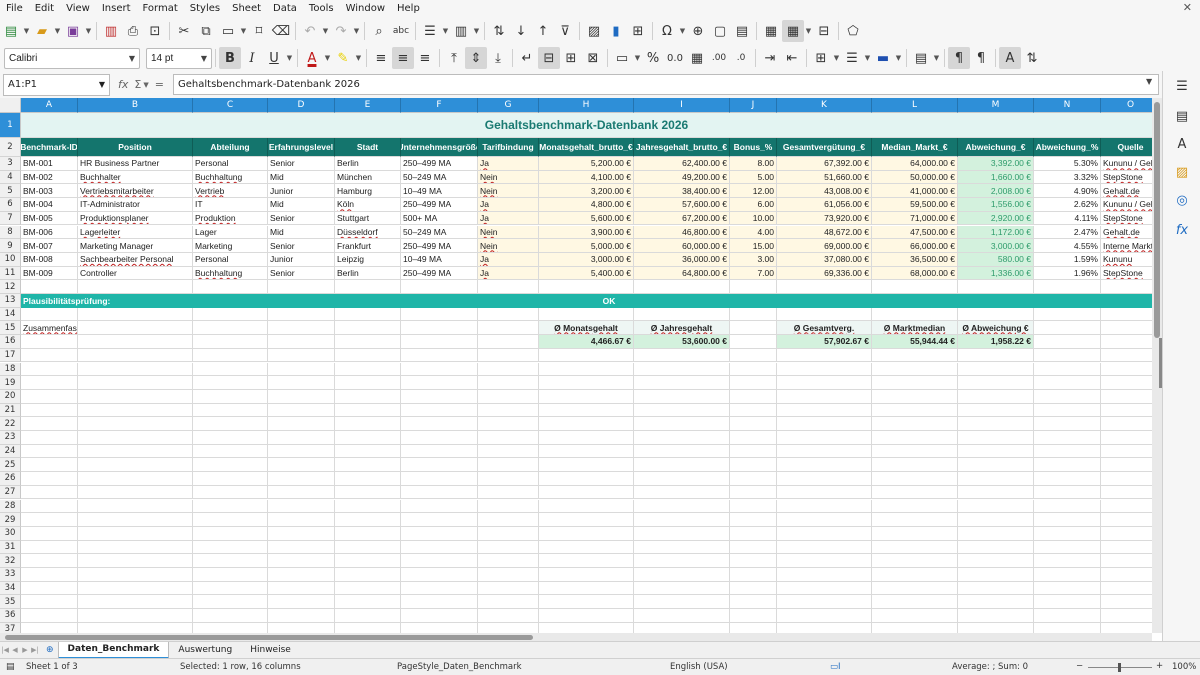 The height and width of the screenshot is (675, 1200). What do you see at coordinates (682, 328) in the screenshot?
I see `summary-header: Ø Jahresgehalt` at bounding box center [682, 328].